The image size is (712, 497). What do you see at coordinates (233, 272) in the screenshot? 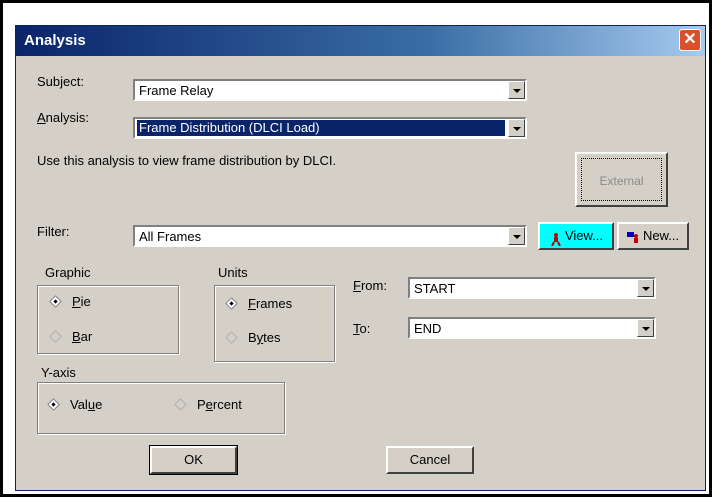
I see `units-group-title: Units` at bounding box center [233, 272].